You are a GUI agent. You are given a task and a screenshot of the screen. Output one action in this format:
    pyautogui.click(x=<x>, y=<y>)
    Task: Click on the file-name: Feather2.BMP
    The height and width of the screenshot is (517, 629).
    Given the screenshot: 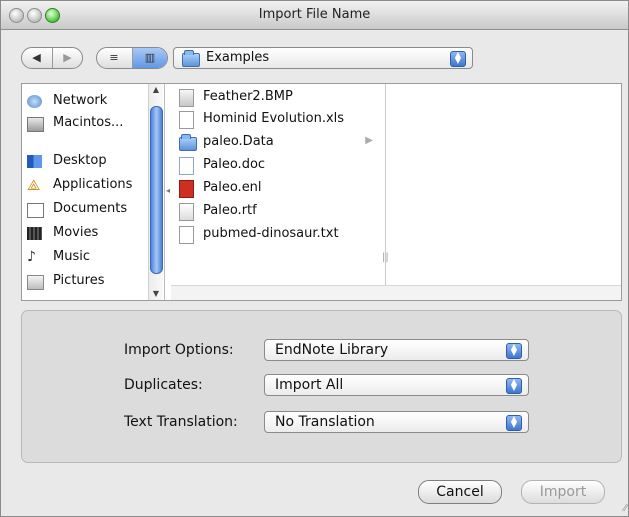 What is the action you would take?
    pyautogui.click(x=248, y=96)
    